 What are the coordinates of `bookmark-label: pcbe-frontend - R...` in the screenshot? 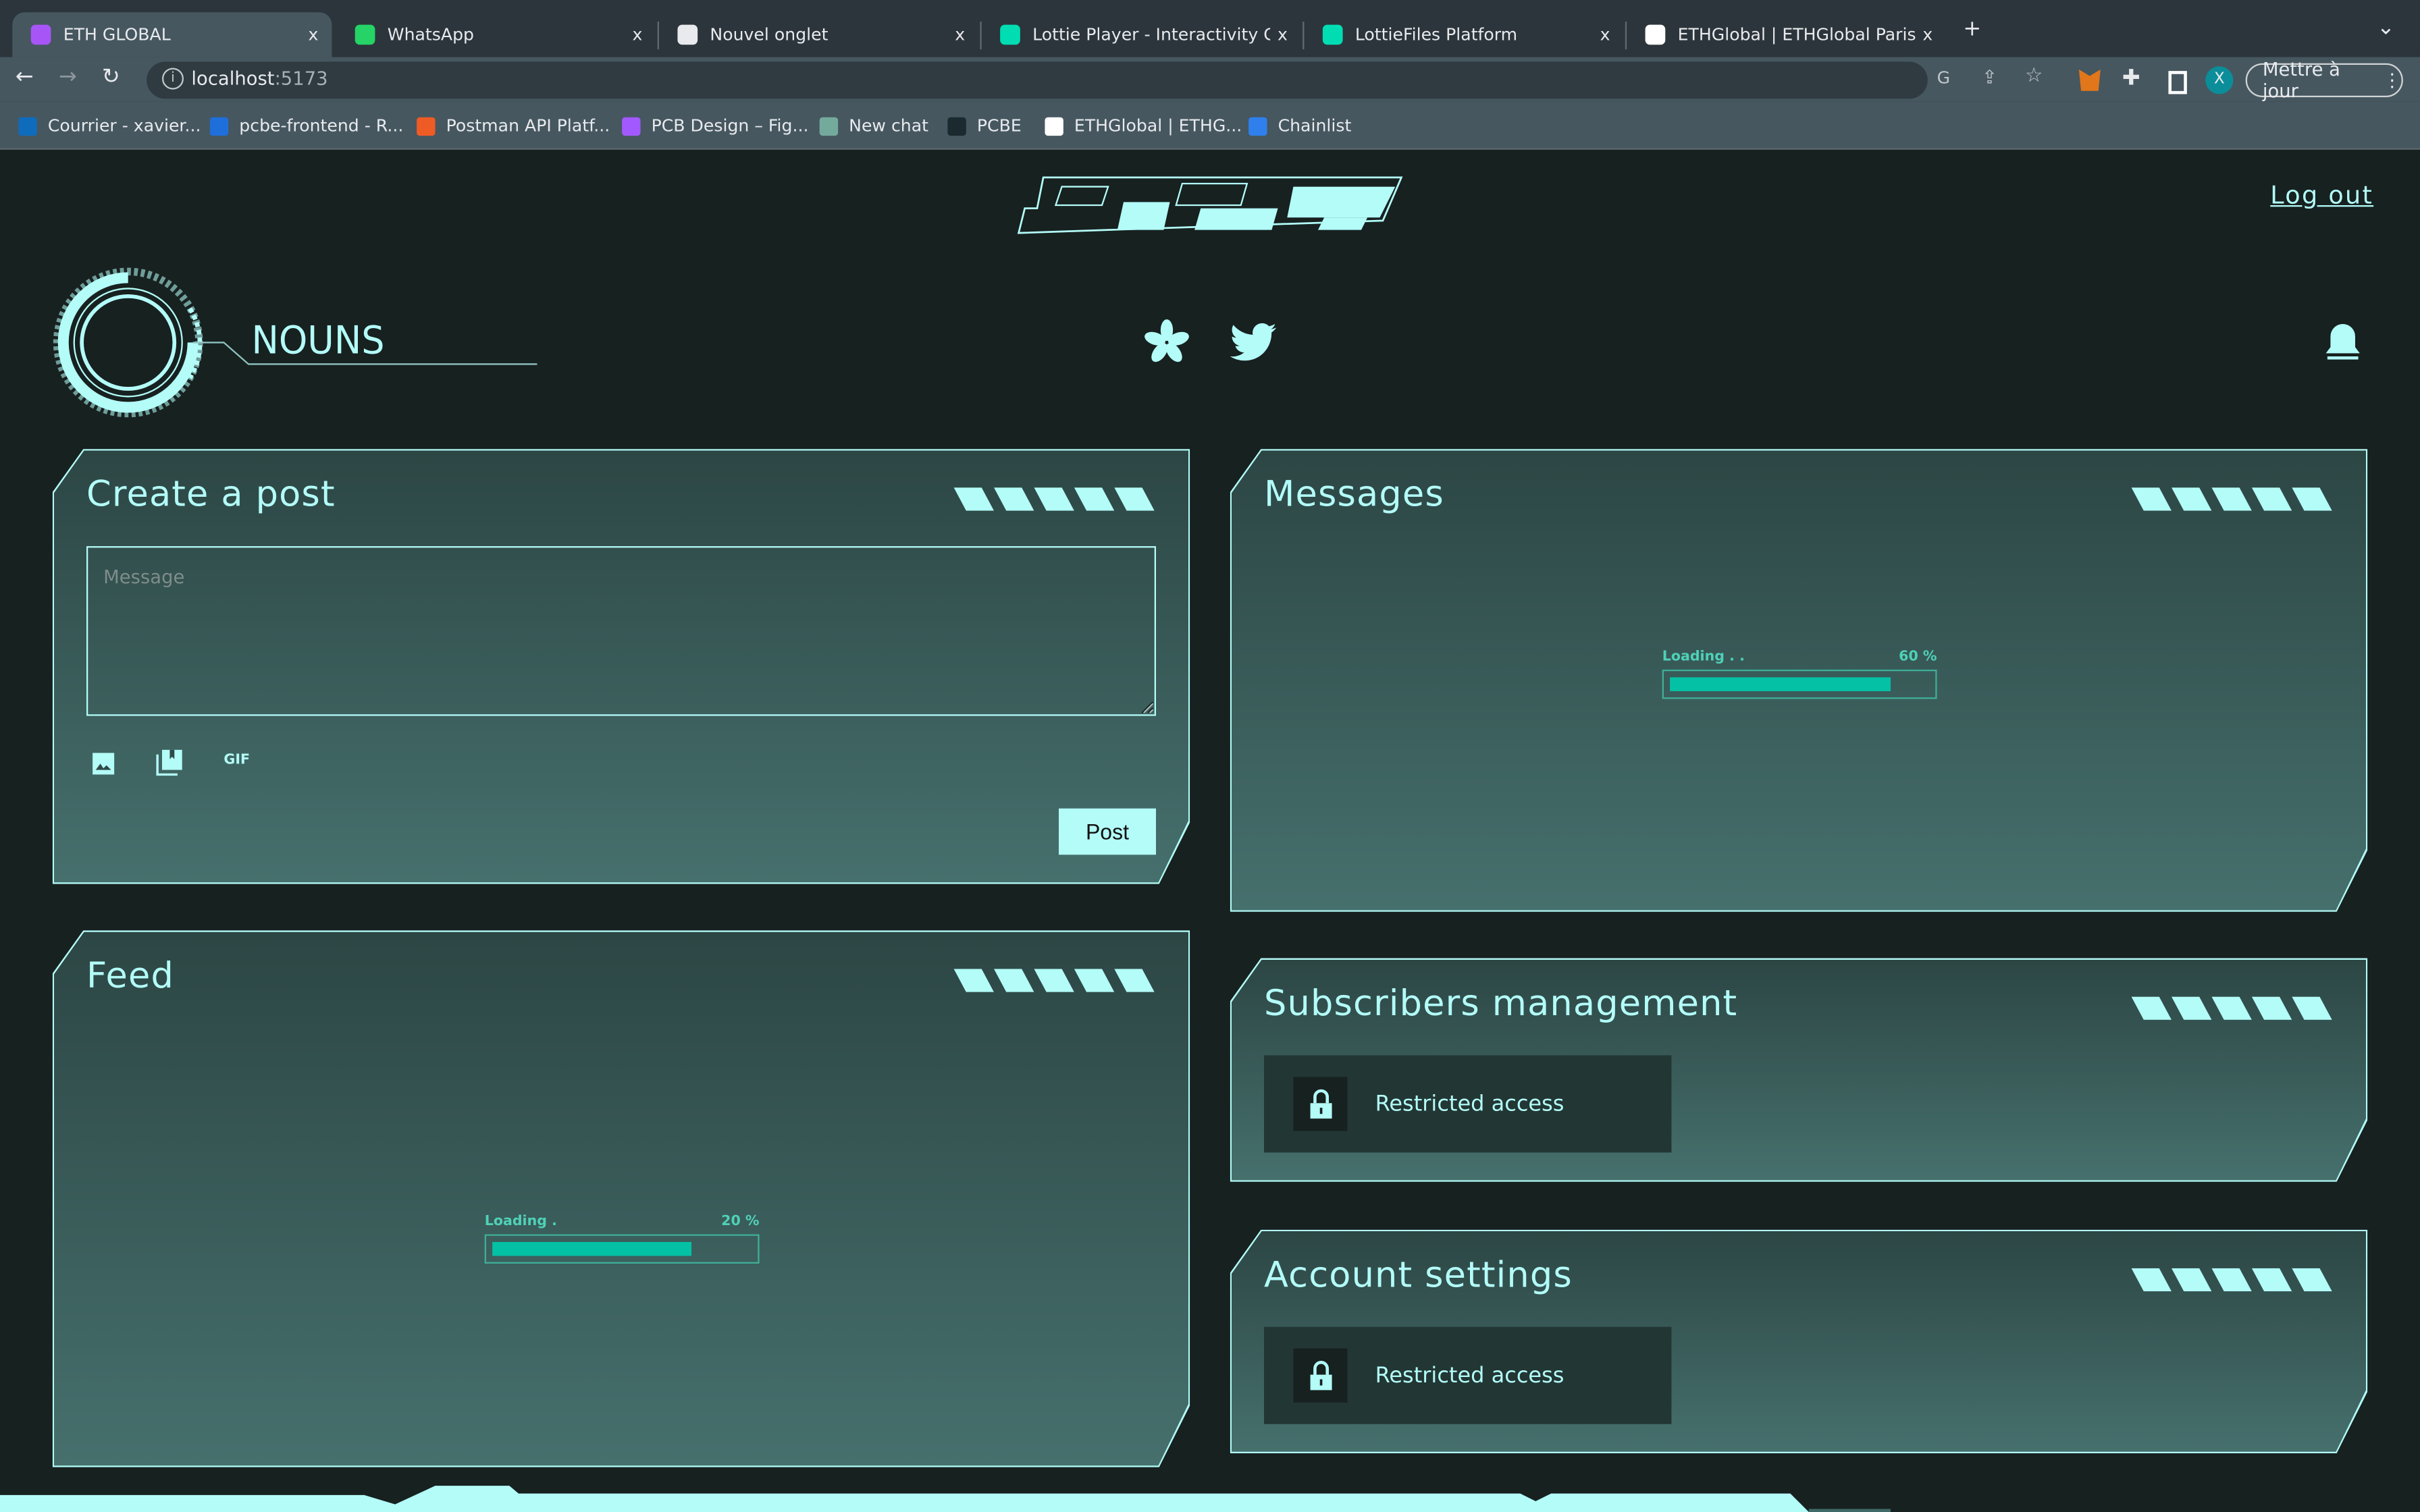 It's located at (321, 125).